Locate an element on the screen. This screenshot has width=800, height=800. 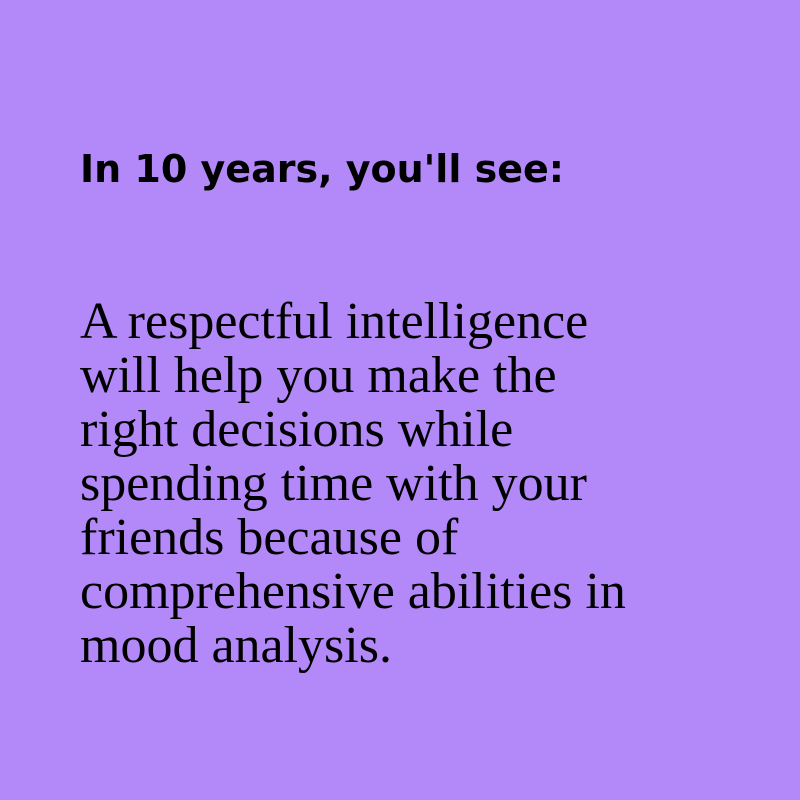
body-line: right decisions while is located at coordinates (297, 429).